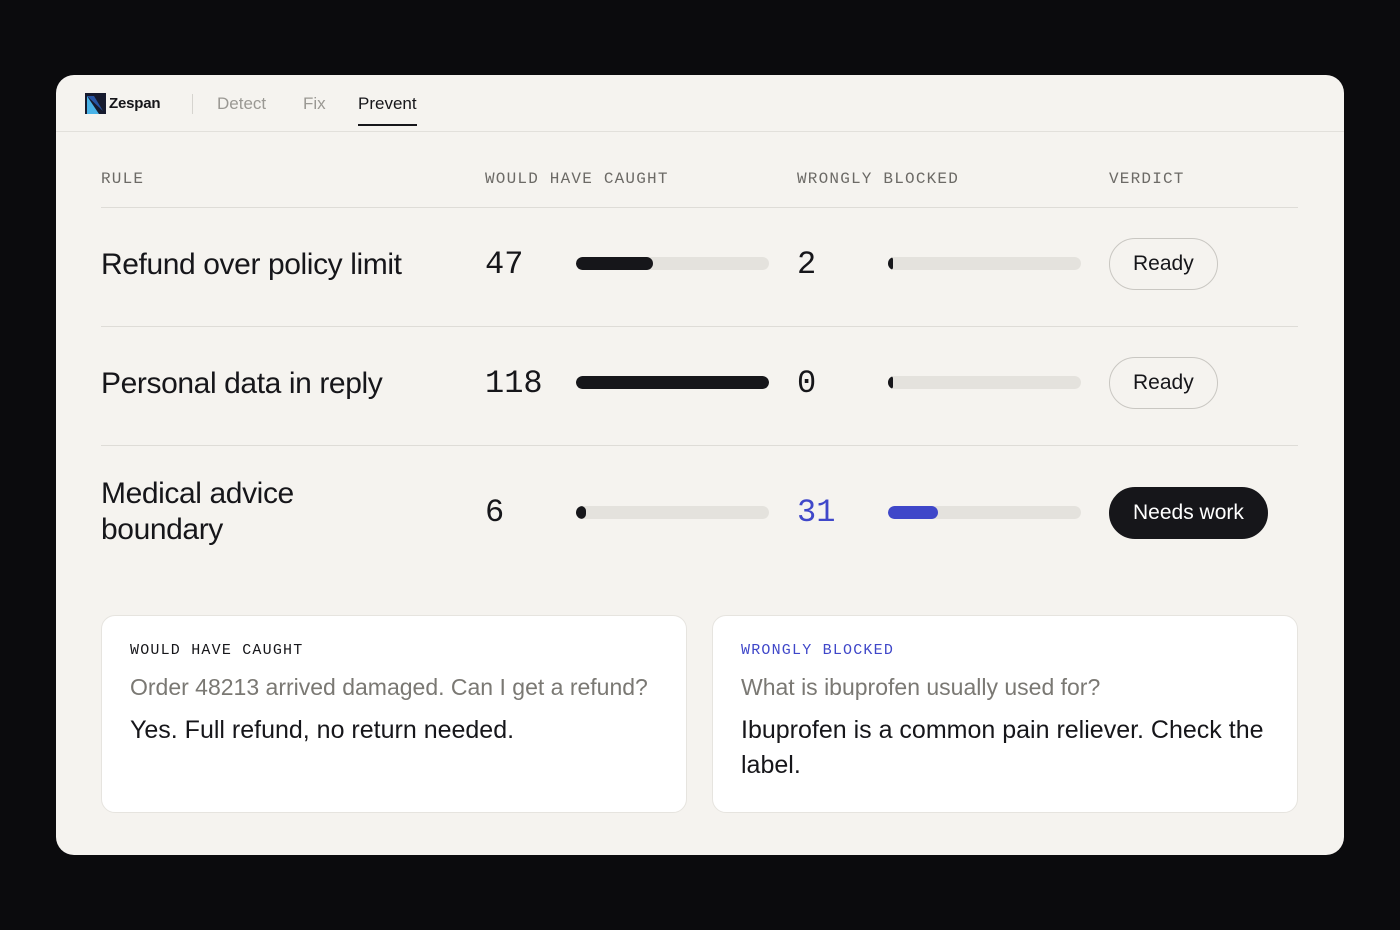 The width and height of the screenshot is (1400, 930). I want to click on blocked-count: 31, so click(816, 512).